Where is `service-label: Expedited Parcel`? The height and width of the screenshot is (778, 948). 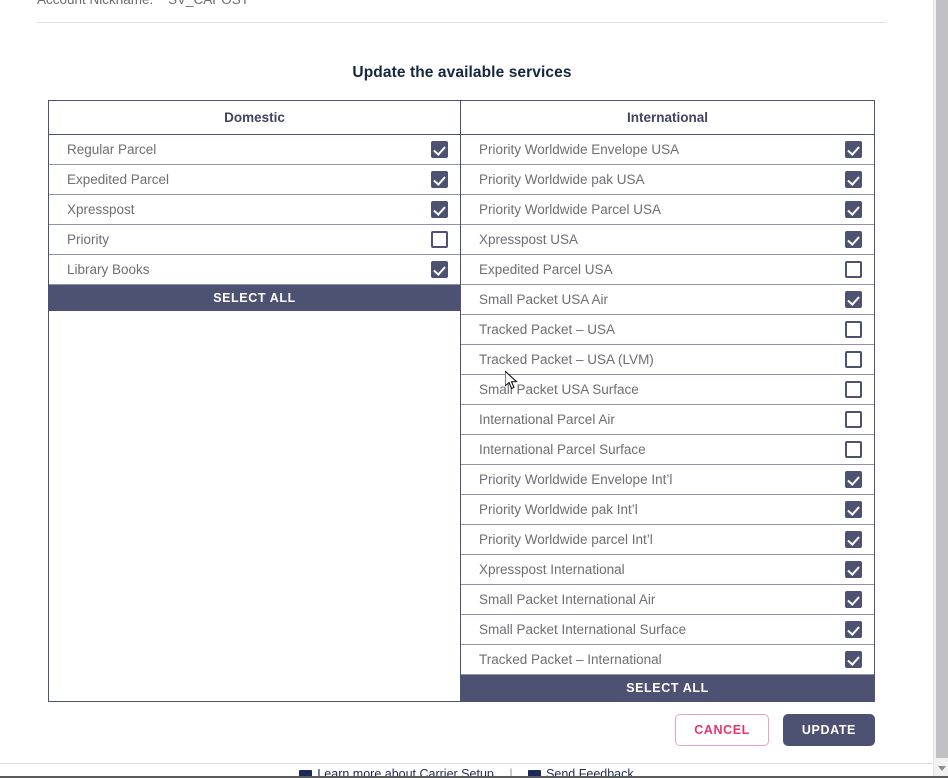 service-label: Expedited Parcel is located at coordinates (118, 179).